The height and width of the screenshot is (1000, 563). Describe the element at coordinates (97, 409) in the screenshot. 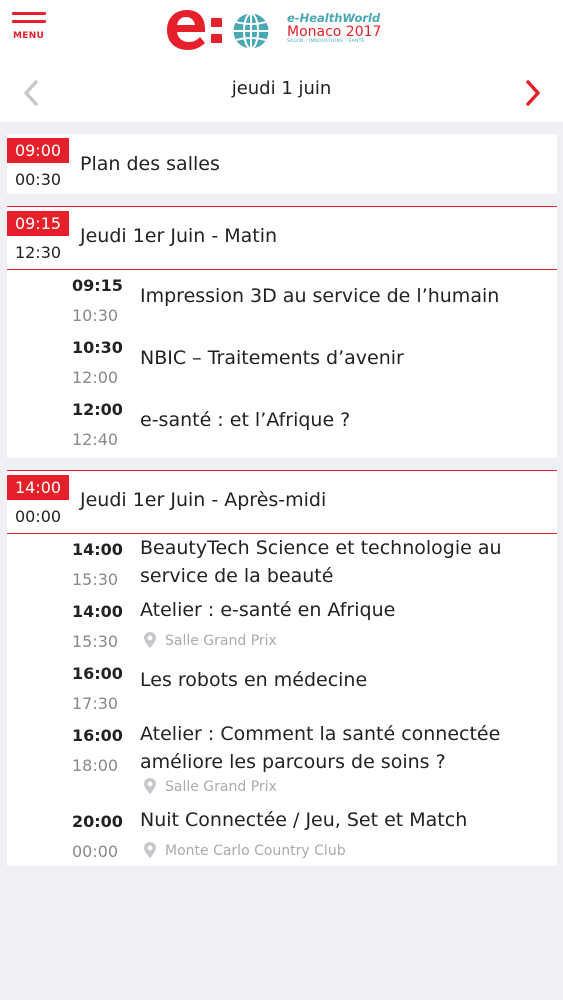

I see `item-start-time: 12:00` at that location.